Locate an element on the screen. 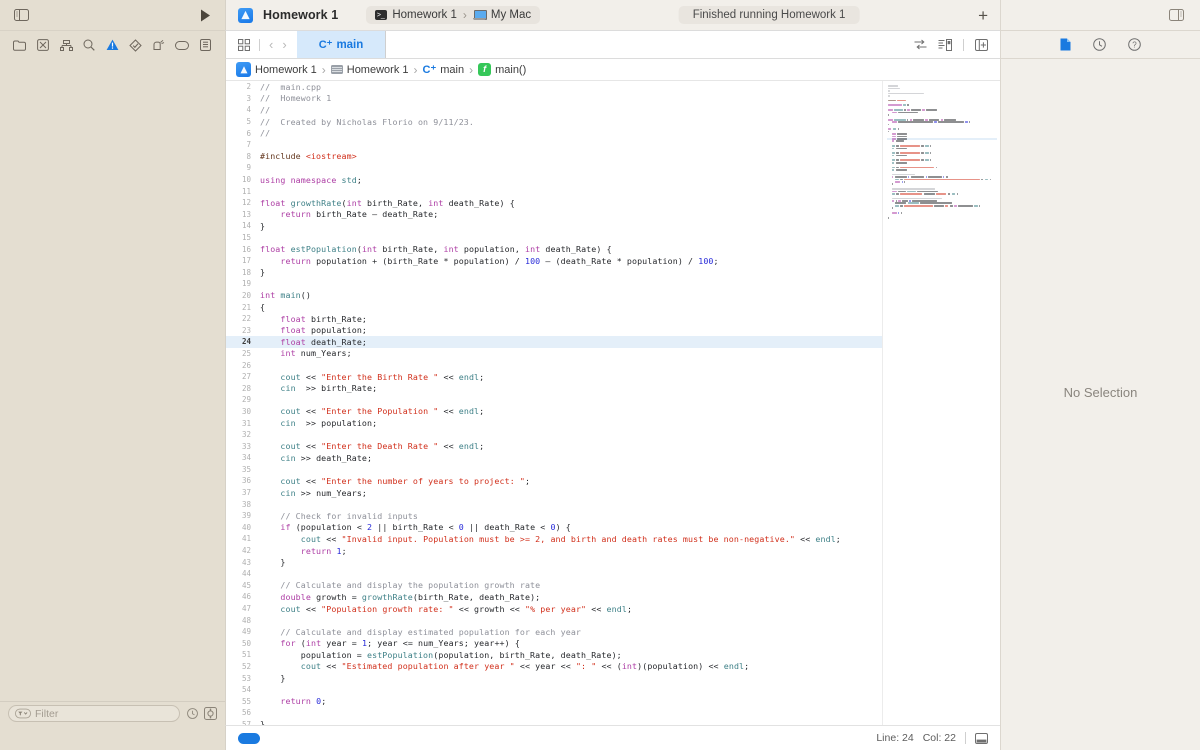 This screenshot has width=1200, height=750. code-line: 8 #include <iostream> is located at coordinates (554, 157).